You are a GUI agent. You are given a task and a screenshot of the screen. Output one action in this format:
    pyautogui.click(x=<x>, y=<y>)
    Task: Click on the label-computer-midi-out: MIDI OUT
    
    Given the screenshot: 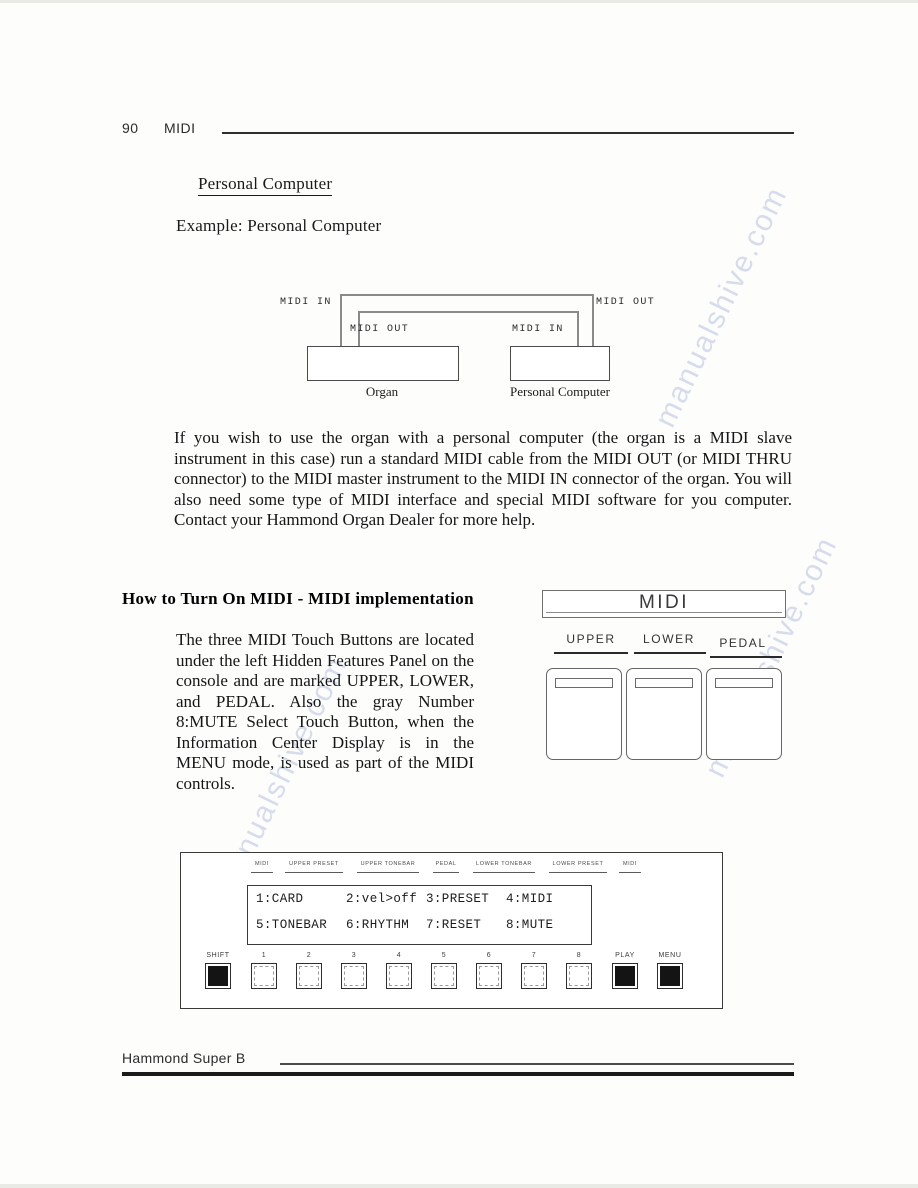 What is the action you would take?
    pyautogui.click(x=626, y=302)
    